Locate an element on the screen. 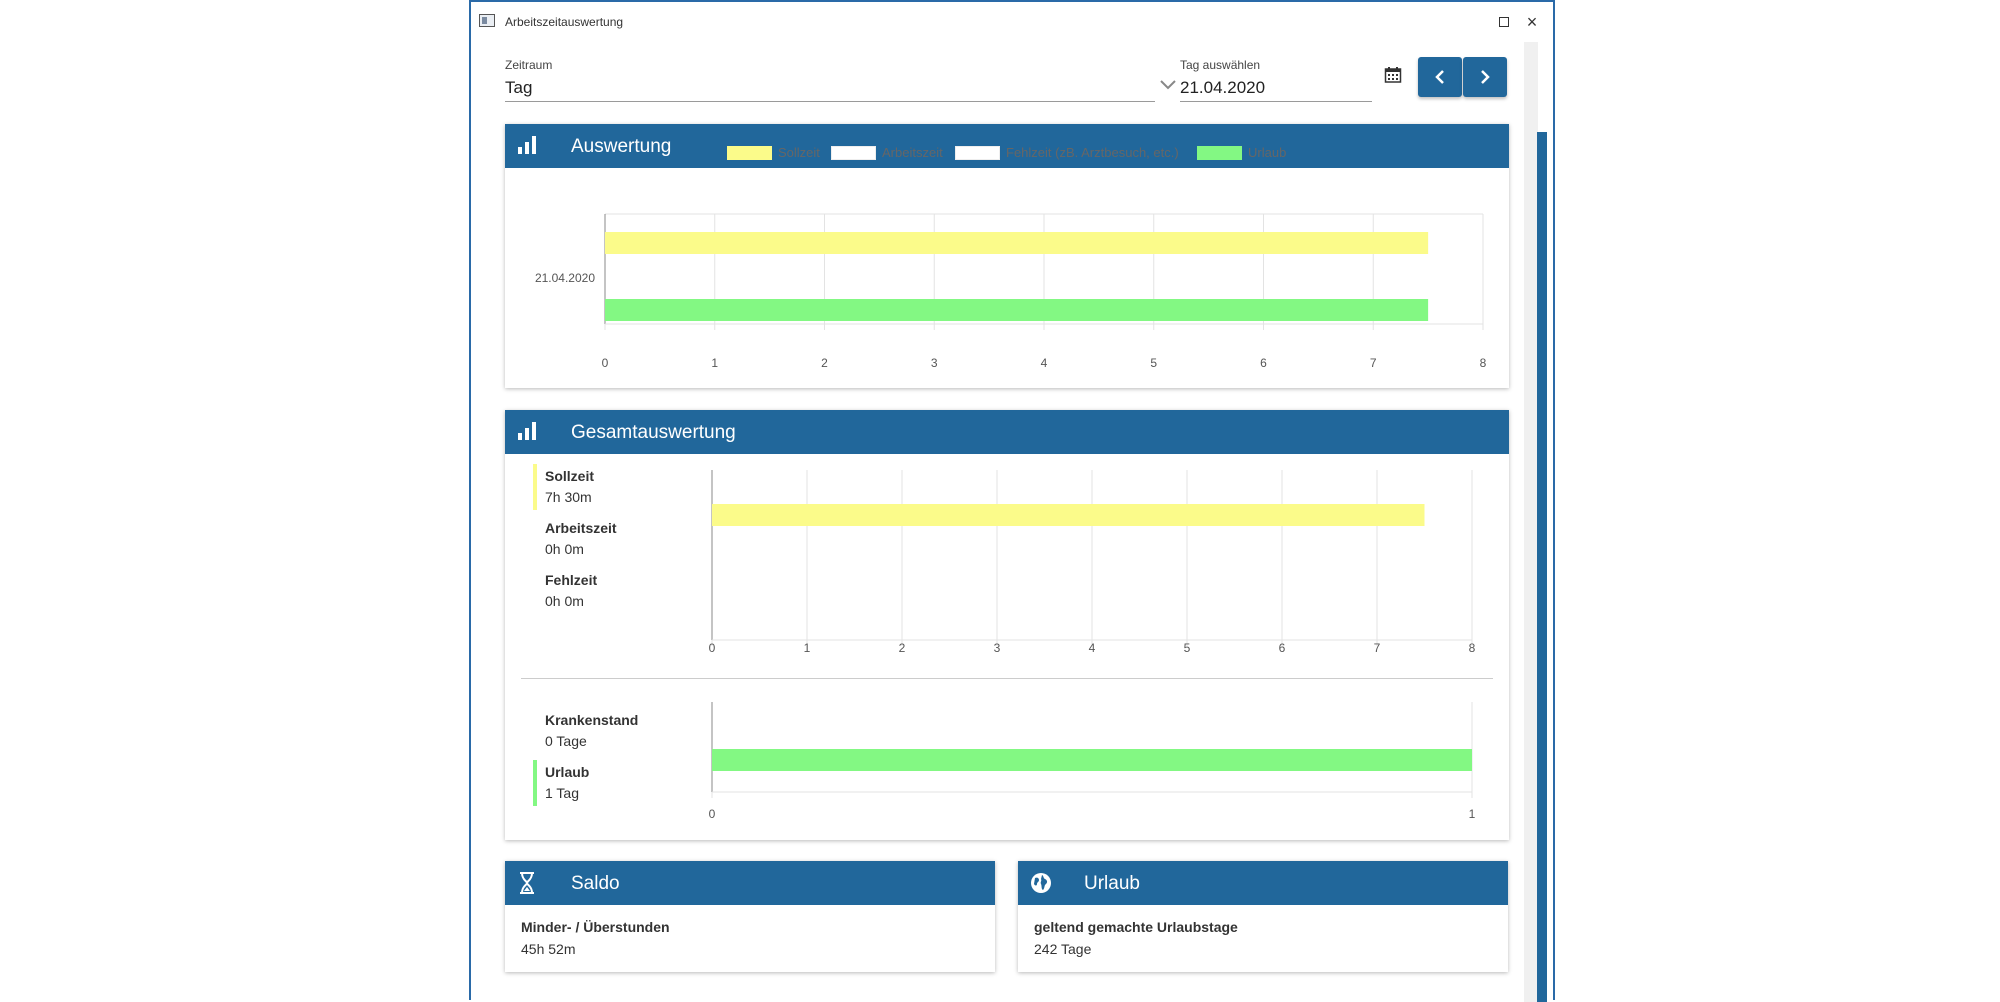 The height and width of the screenshot is (1002, 2000). globe-icon is located at coordinates (1041, 883).